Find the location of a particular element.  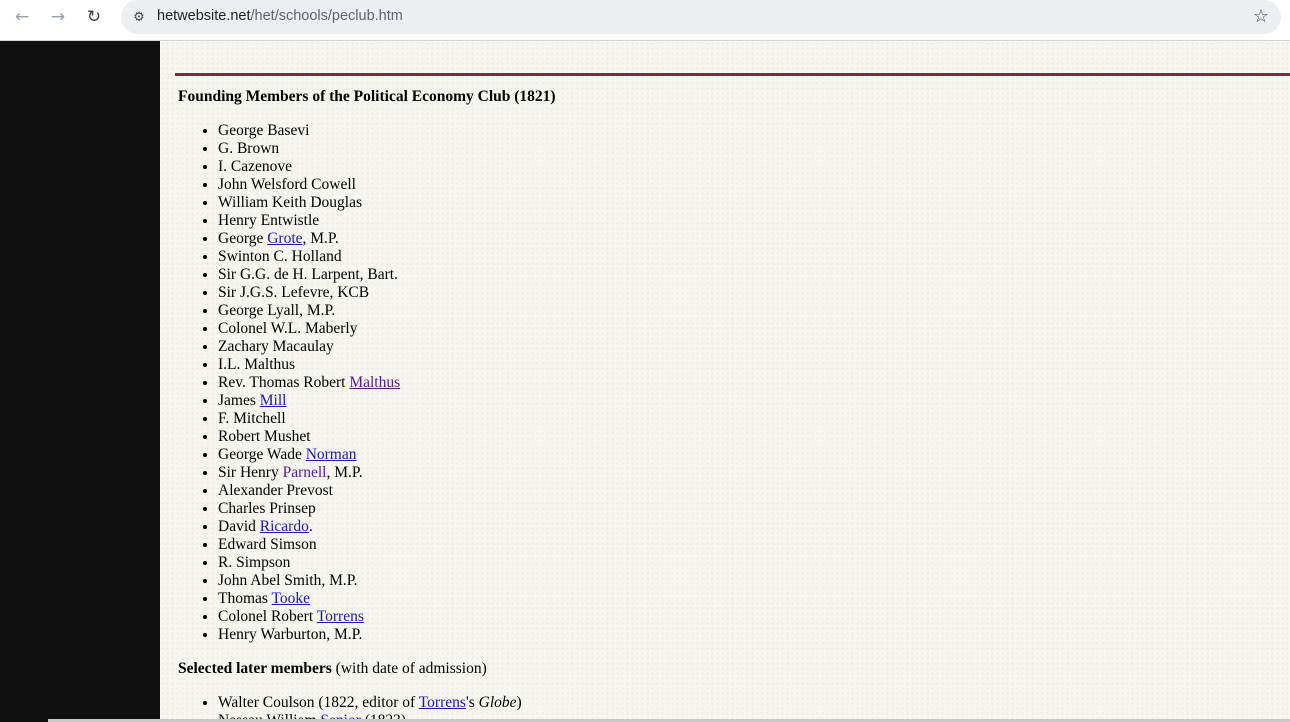

list-item: F. Mitchell is located at coordinates (309, 419).